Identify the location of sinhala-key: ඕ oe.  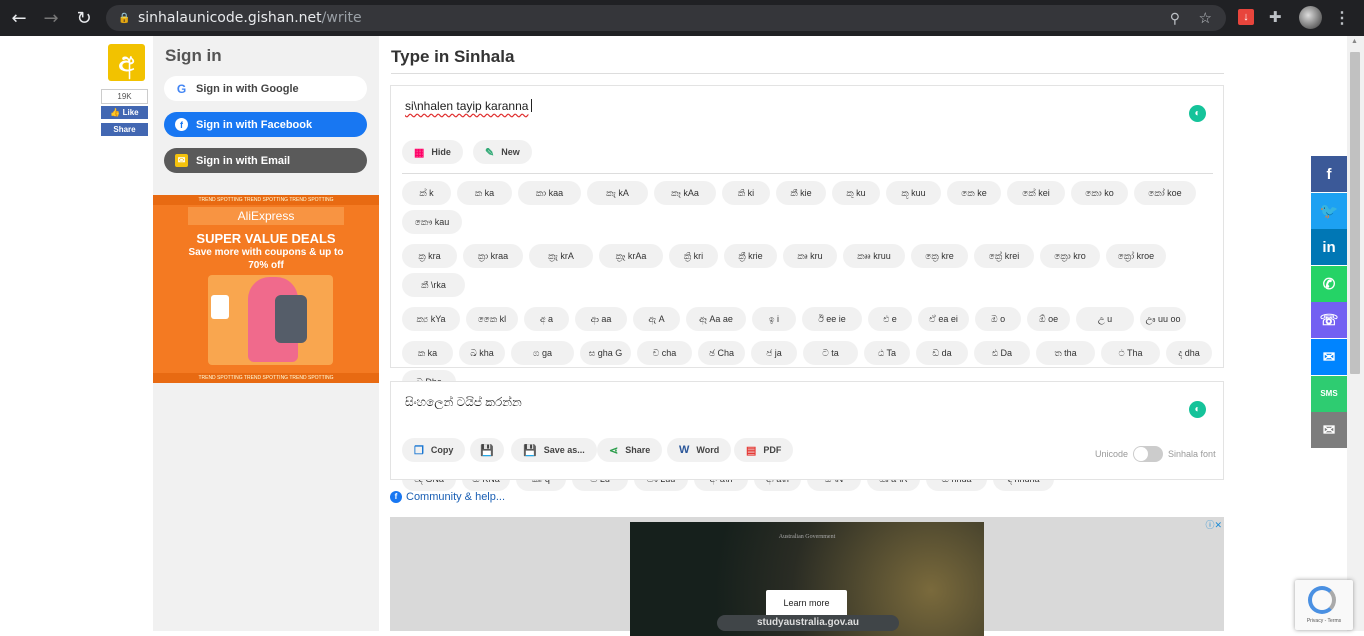
(1048, 319).